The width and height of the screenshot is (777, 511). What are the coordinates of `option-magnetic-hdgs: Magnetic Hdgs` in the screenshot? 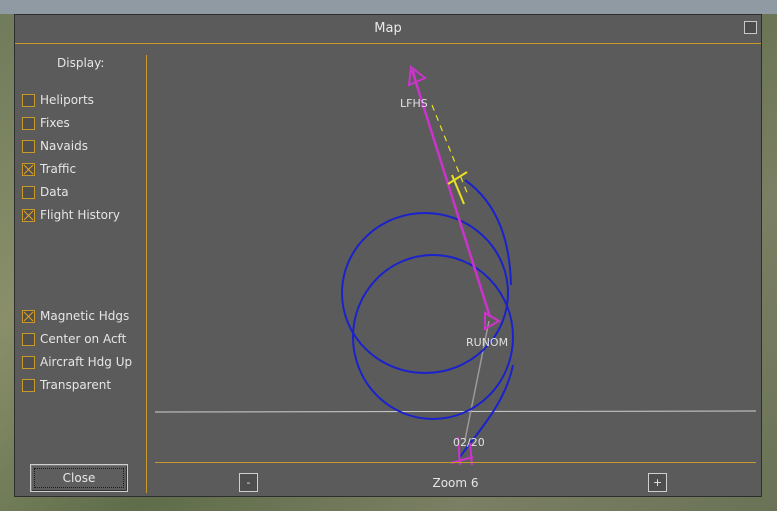 It's located at (75, 316).